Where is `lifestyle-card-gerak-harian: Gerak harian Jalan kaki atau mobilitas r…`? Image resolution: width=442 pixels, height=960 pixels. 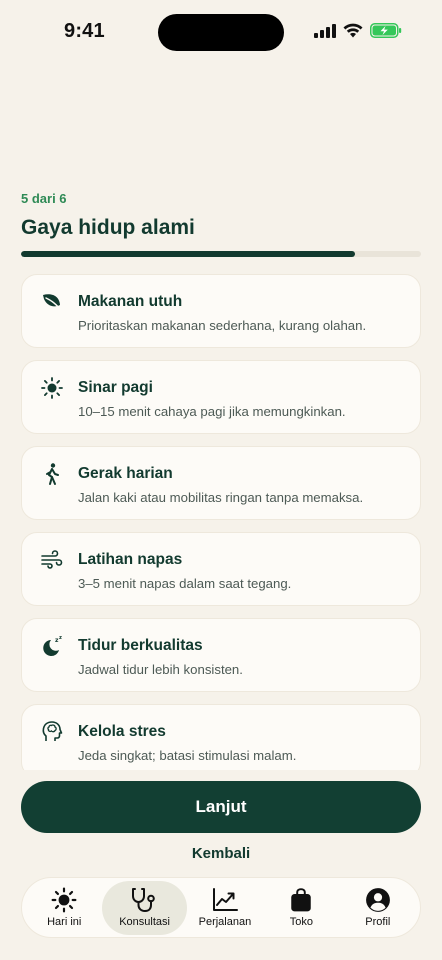 lifestyle-card-gerak-harian: Gerak harian Jalan kaki atau mobilitas r… is located at coordinates (221, 483).